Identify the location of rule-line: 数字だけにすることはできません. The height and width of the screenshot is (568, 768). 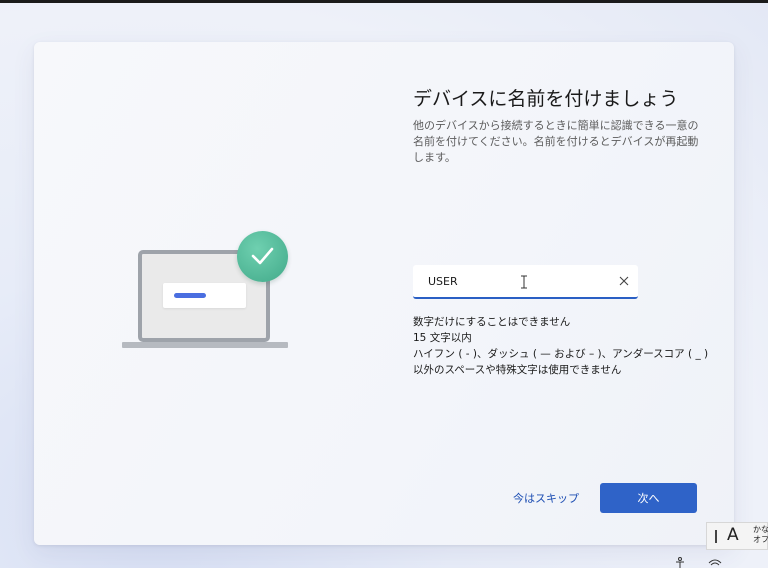
(492, 322).